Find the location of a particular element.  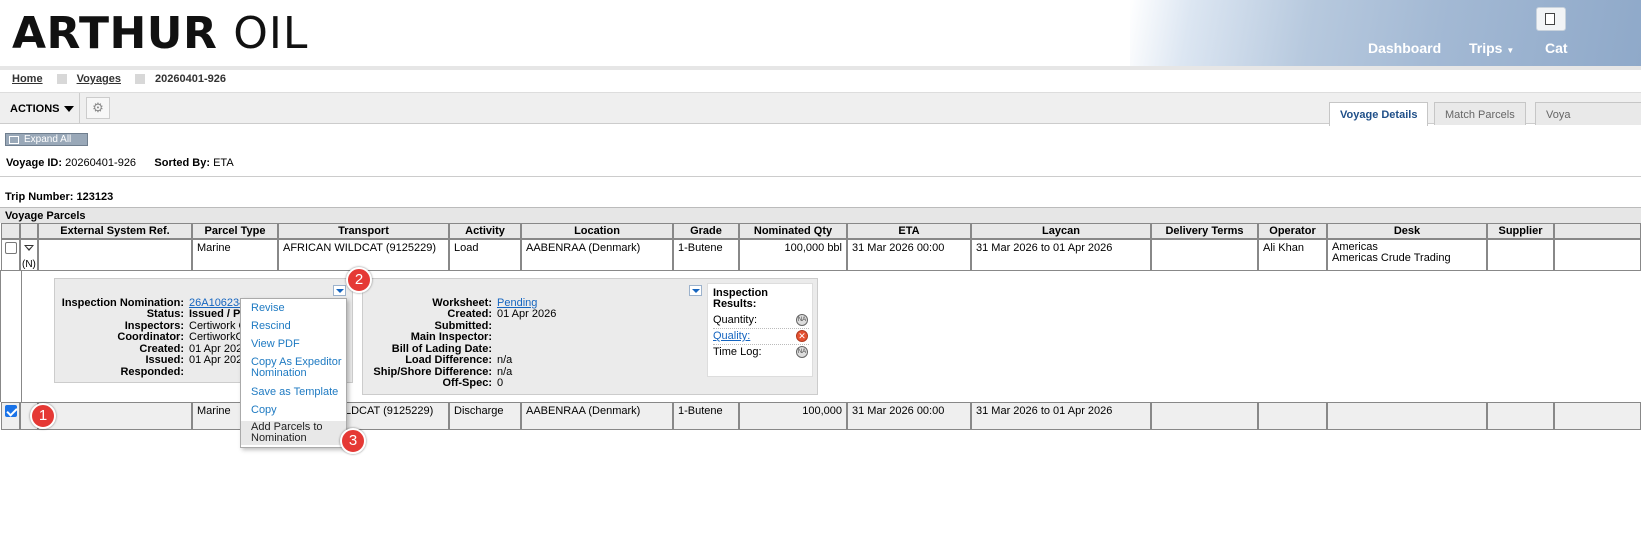

worksheet-dropdown-icon is located at coordinates (695, 290).